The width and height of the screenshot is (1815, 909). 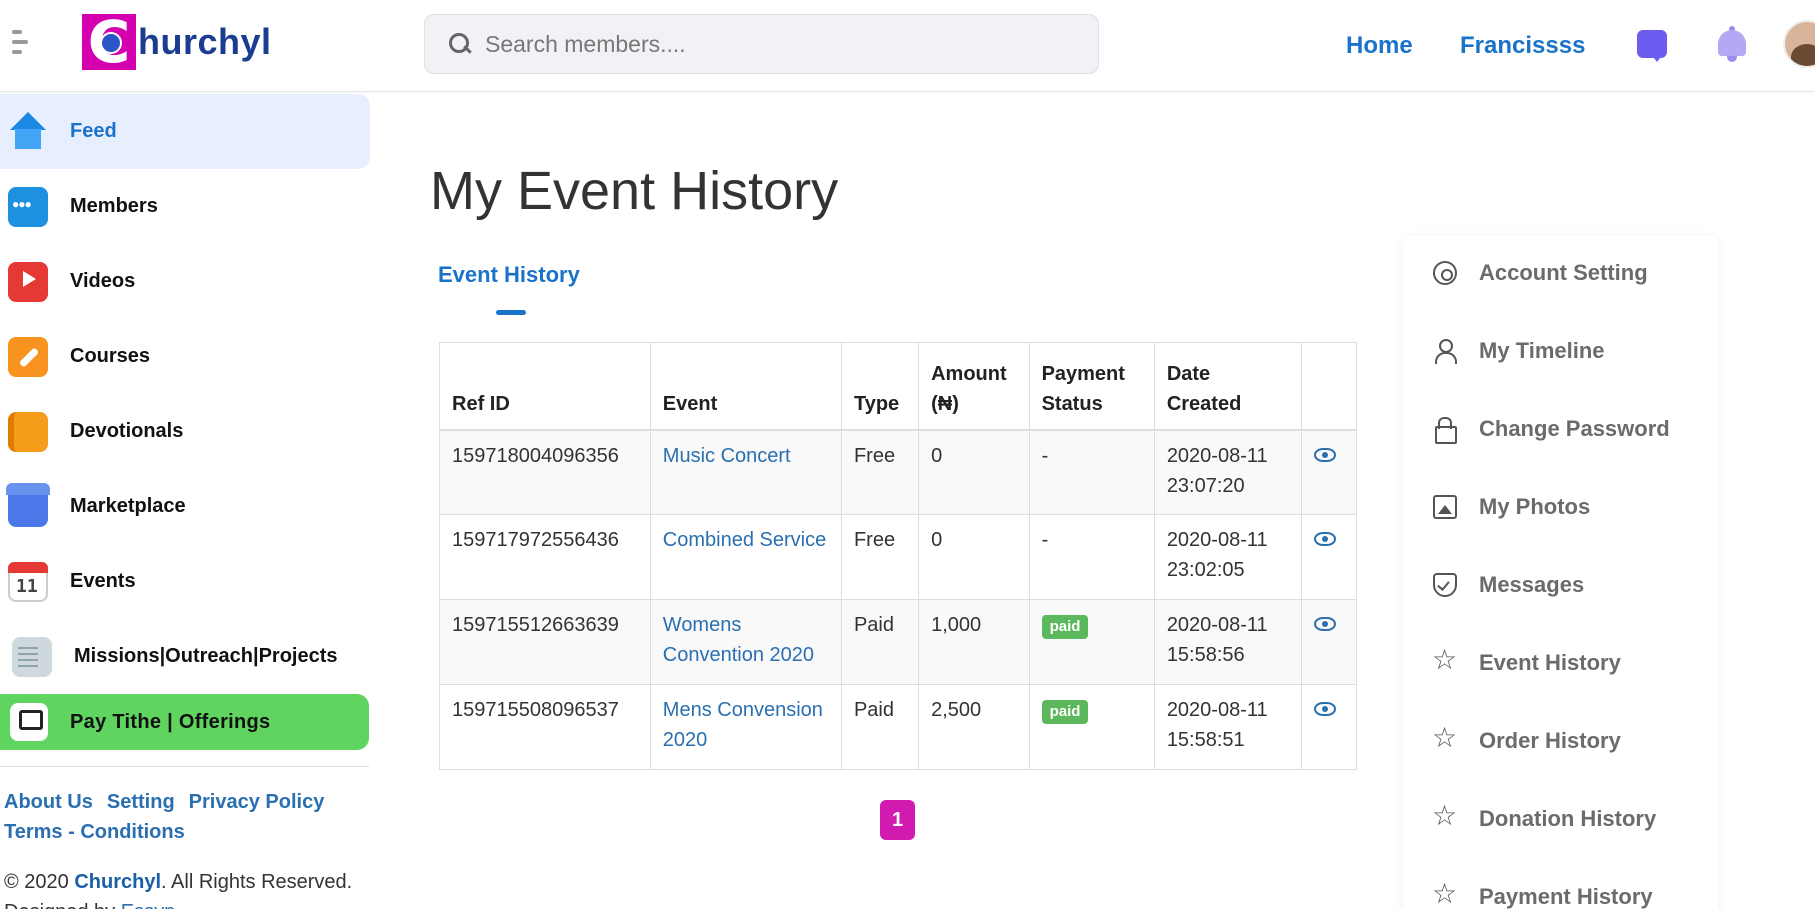 I want to click on menu-item-label: Event History, so click(x=1550, y=662).